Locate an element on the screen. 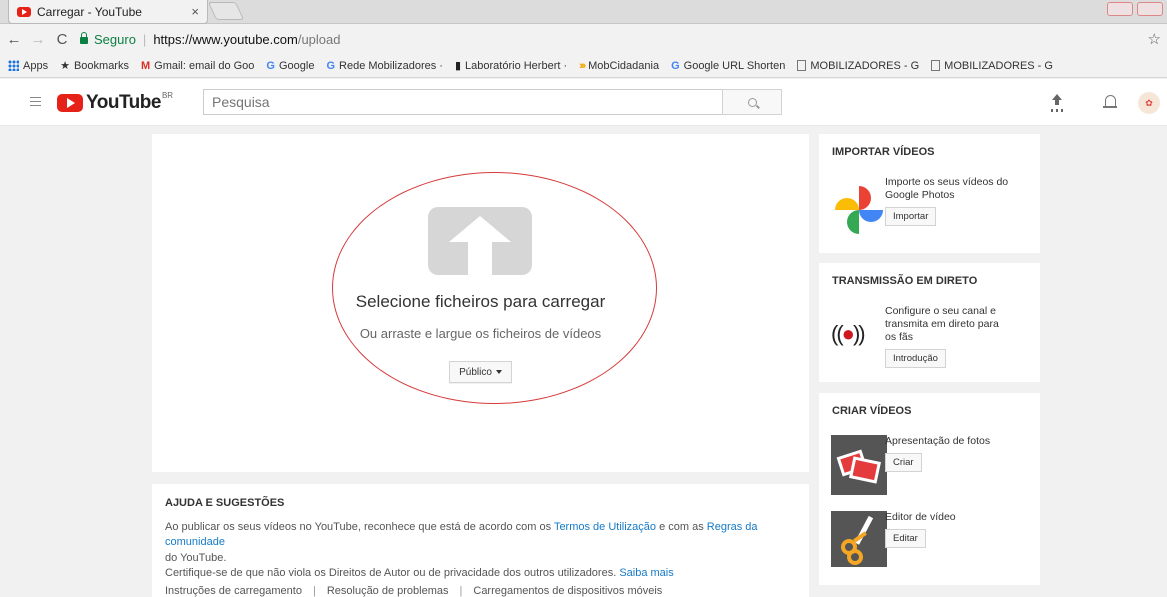 The width and height of the screenshot is (1167, 597). edit-button: Editar is located at coordinates (905, 538).